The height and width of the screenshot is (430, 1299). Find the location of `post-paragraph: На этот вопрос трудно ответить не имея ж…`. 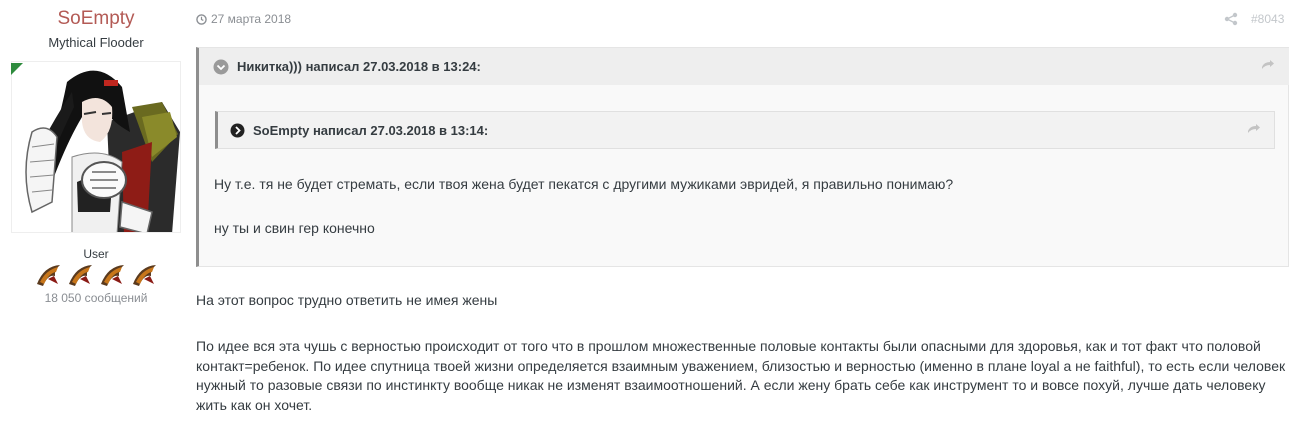

post-paragraph: На этот вопрос трудно ответить не имея ж… is located at coordinates (347, 300).